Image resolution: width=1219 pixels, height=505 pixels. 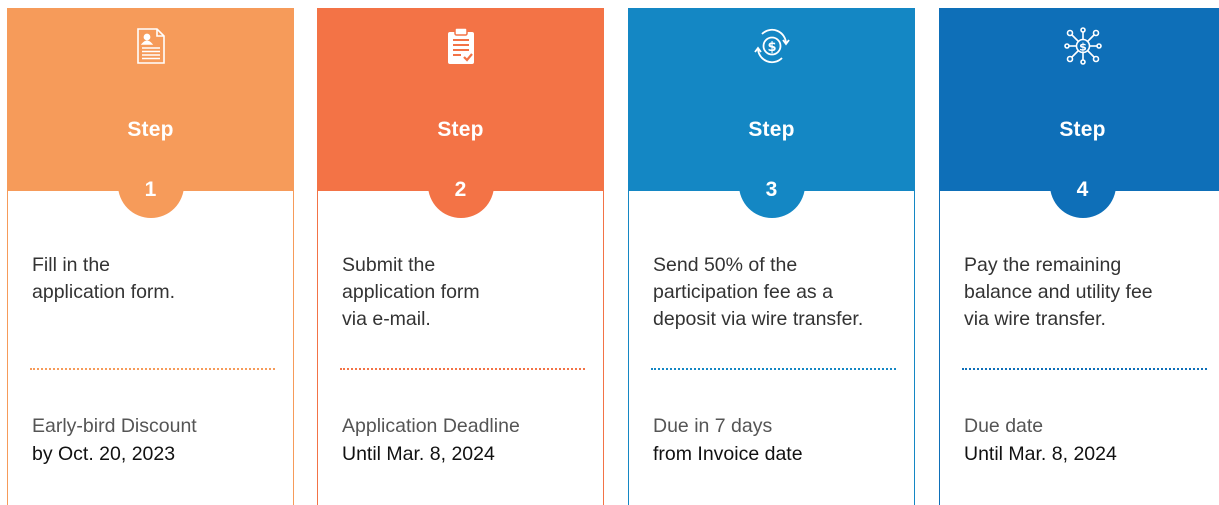 I want to click on step-due: Due date Until Mar. 8, 2024, so click(x=1089, y=440).